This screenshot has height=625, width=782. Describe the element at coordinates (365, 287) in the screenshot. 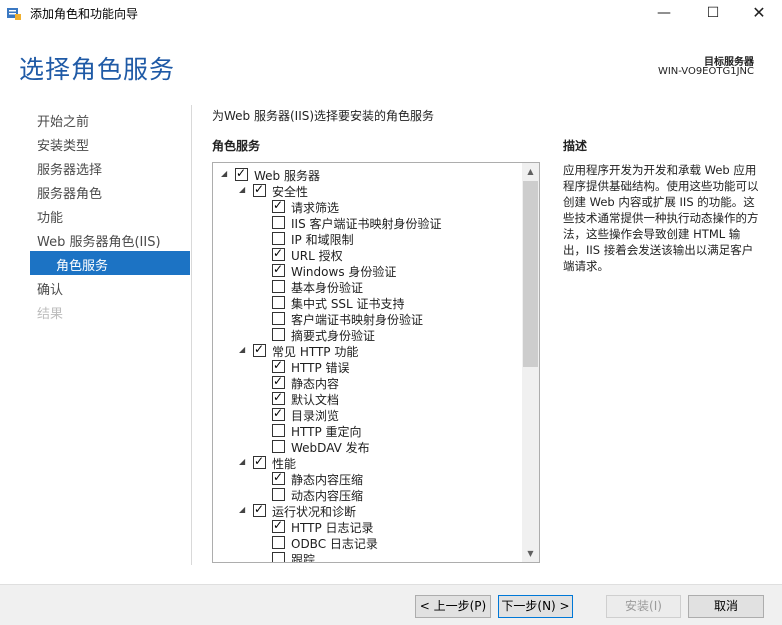

I see `tree-item: 基本身份验证` at that location.